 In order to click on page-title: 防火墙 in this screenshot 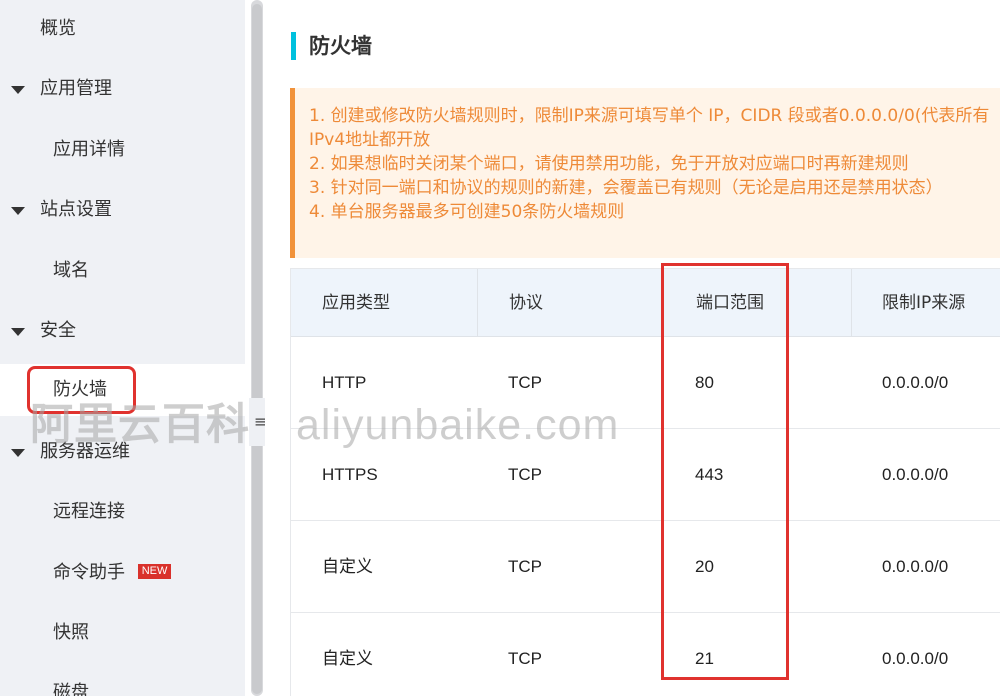, I will do `click(340, 46)`.